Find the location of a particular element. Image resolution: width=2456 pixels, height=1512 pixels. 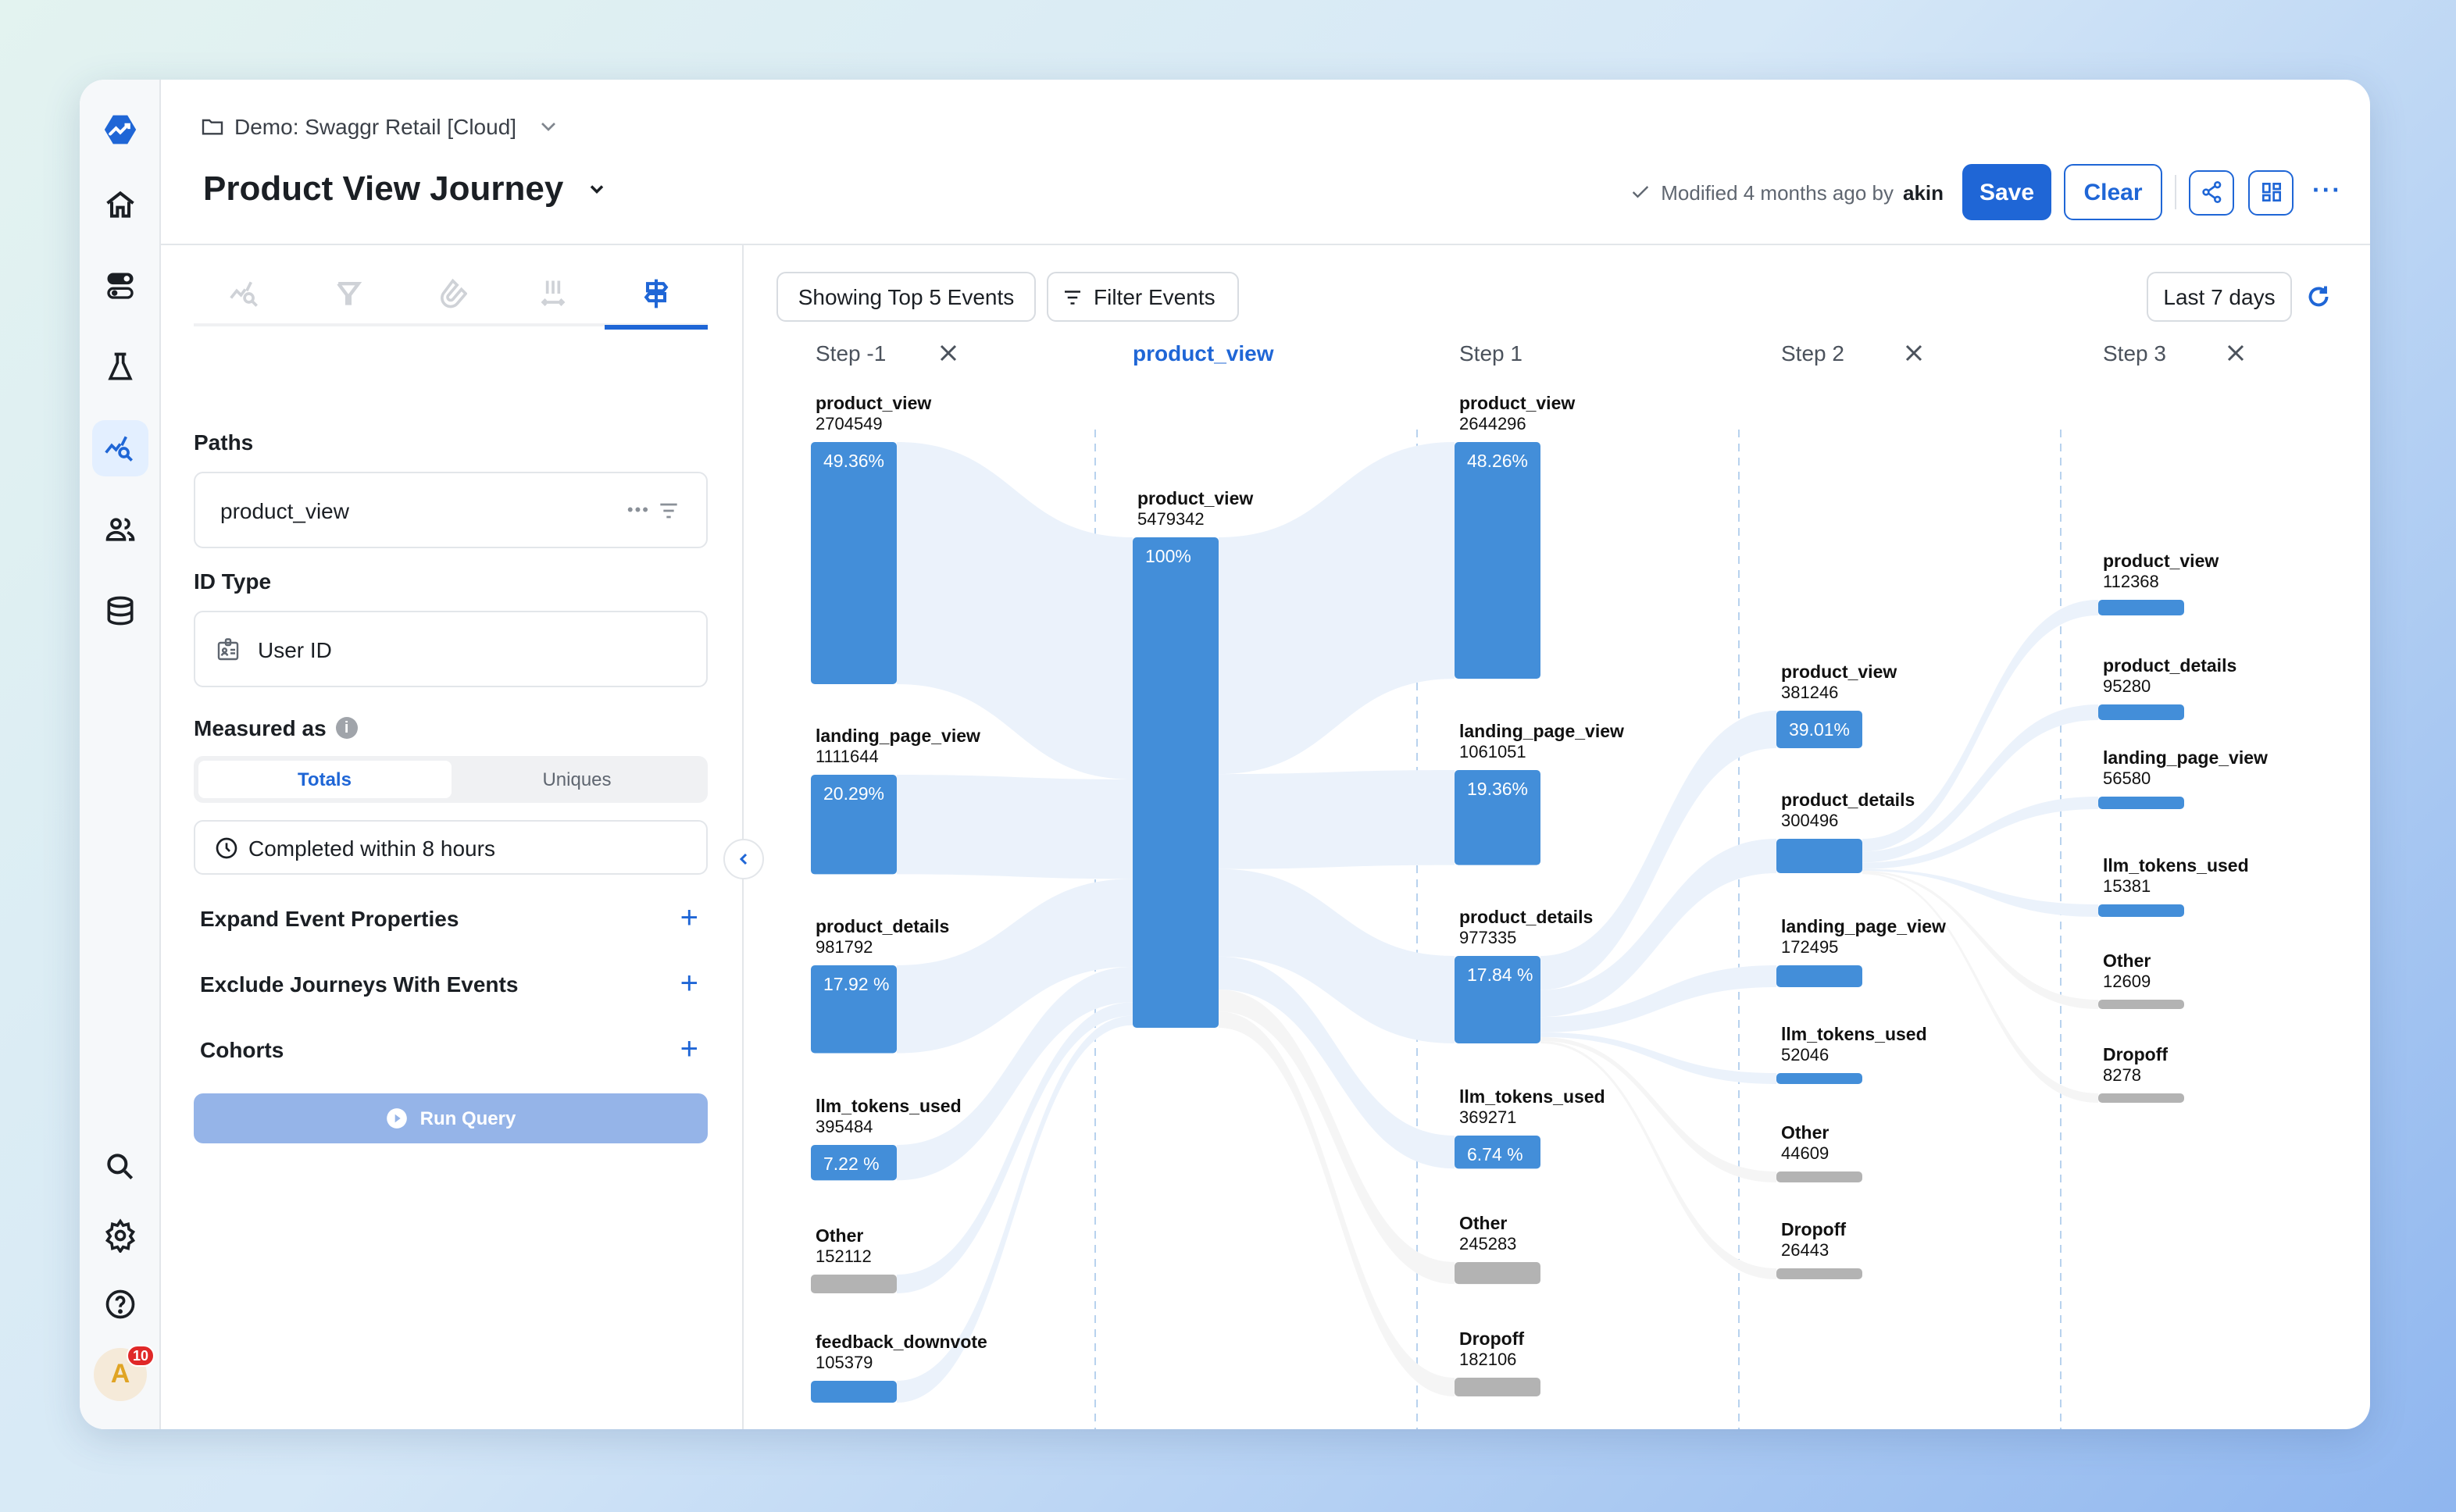

more-options-button: ··· is located at coordinates (2327, 192).